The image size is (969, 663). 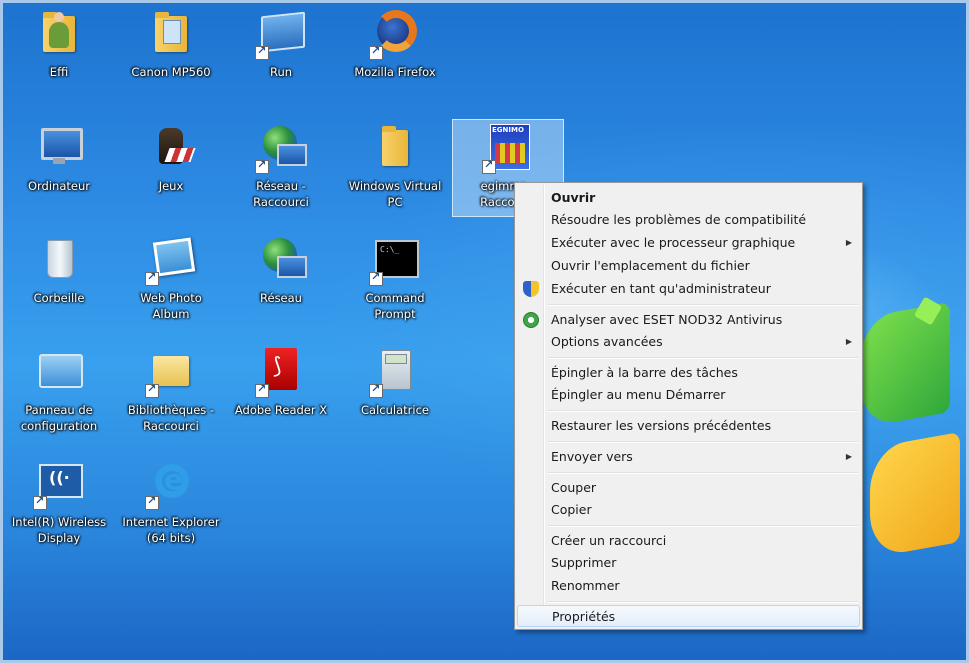 I want to click on desktop-icon-label: Bibliothèques - Raccourci, so click(x=171, y=418).